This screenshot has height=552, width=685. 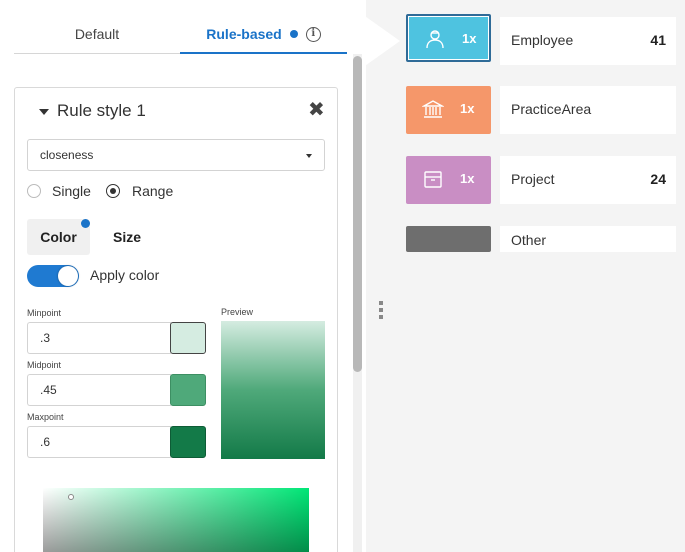 I want to click on category-employee-box: 1x, so click(x=448, y=38).